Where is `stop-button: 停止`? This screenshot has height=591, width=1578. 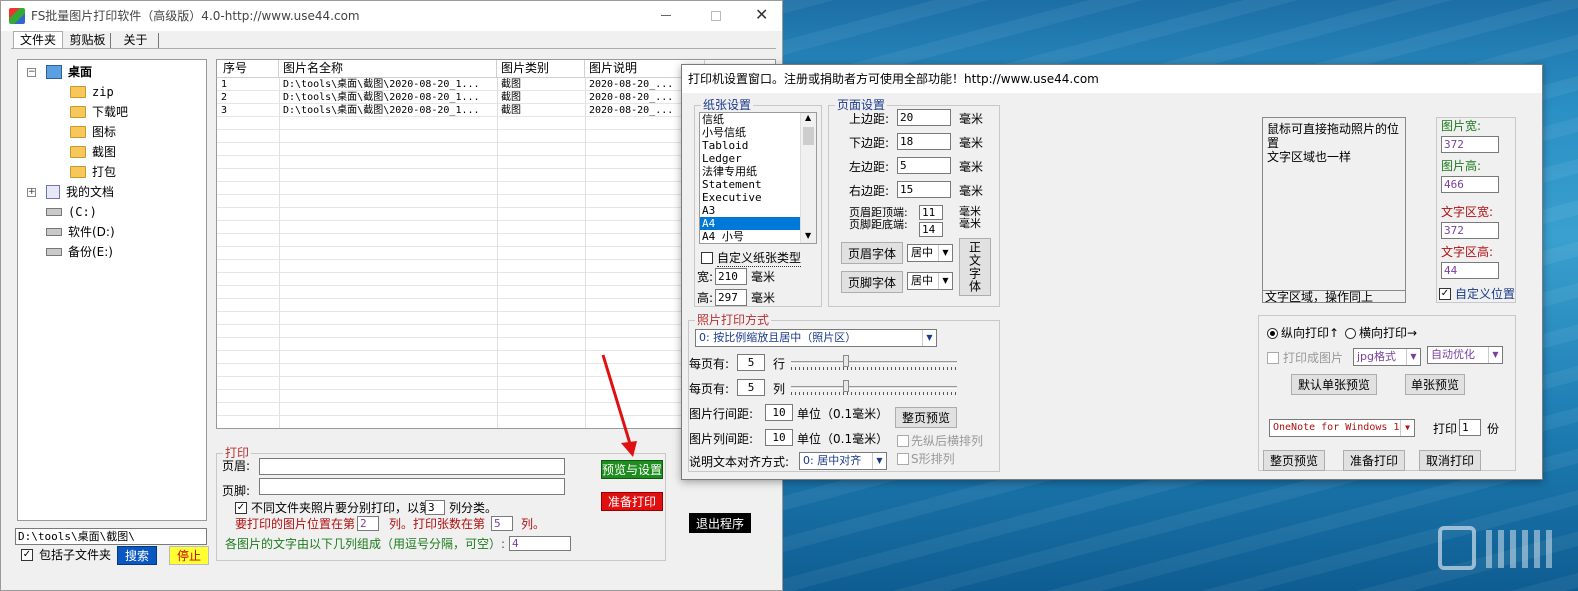 stop-button: 停止 is located at coordinates (189, 555).